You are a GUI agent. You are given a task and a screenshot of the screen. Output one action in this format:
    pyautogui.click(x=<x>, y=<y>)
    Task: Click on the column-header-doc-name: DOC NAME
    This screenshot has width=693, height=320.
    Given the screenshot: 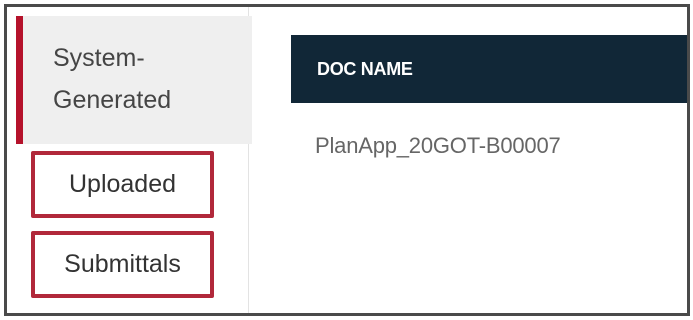 What is the action you would take?
    pyautogui.click(x=489, y=69)
    